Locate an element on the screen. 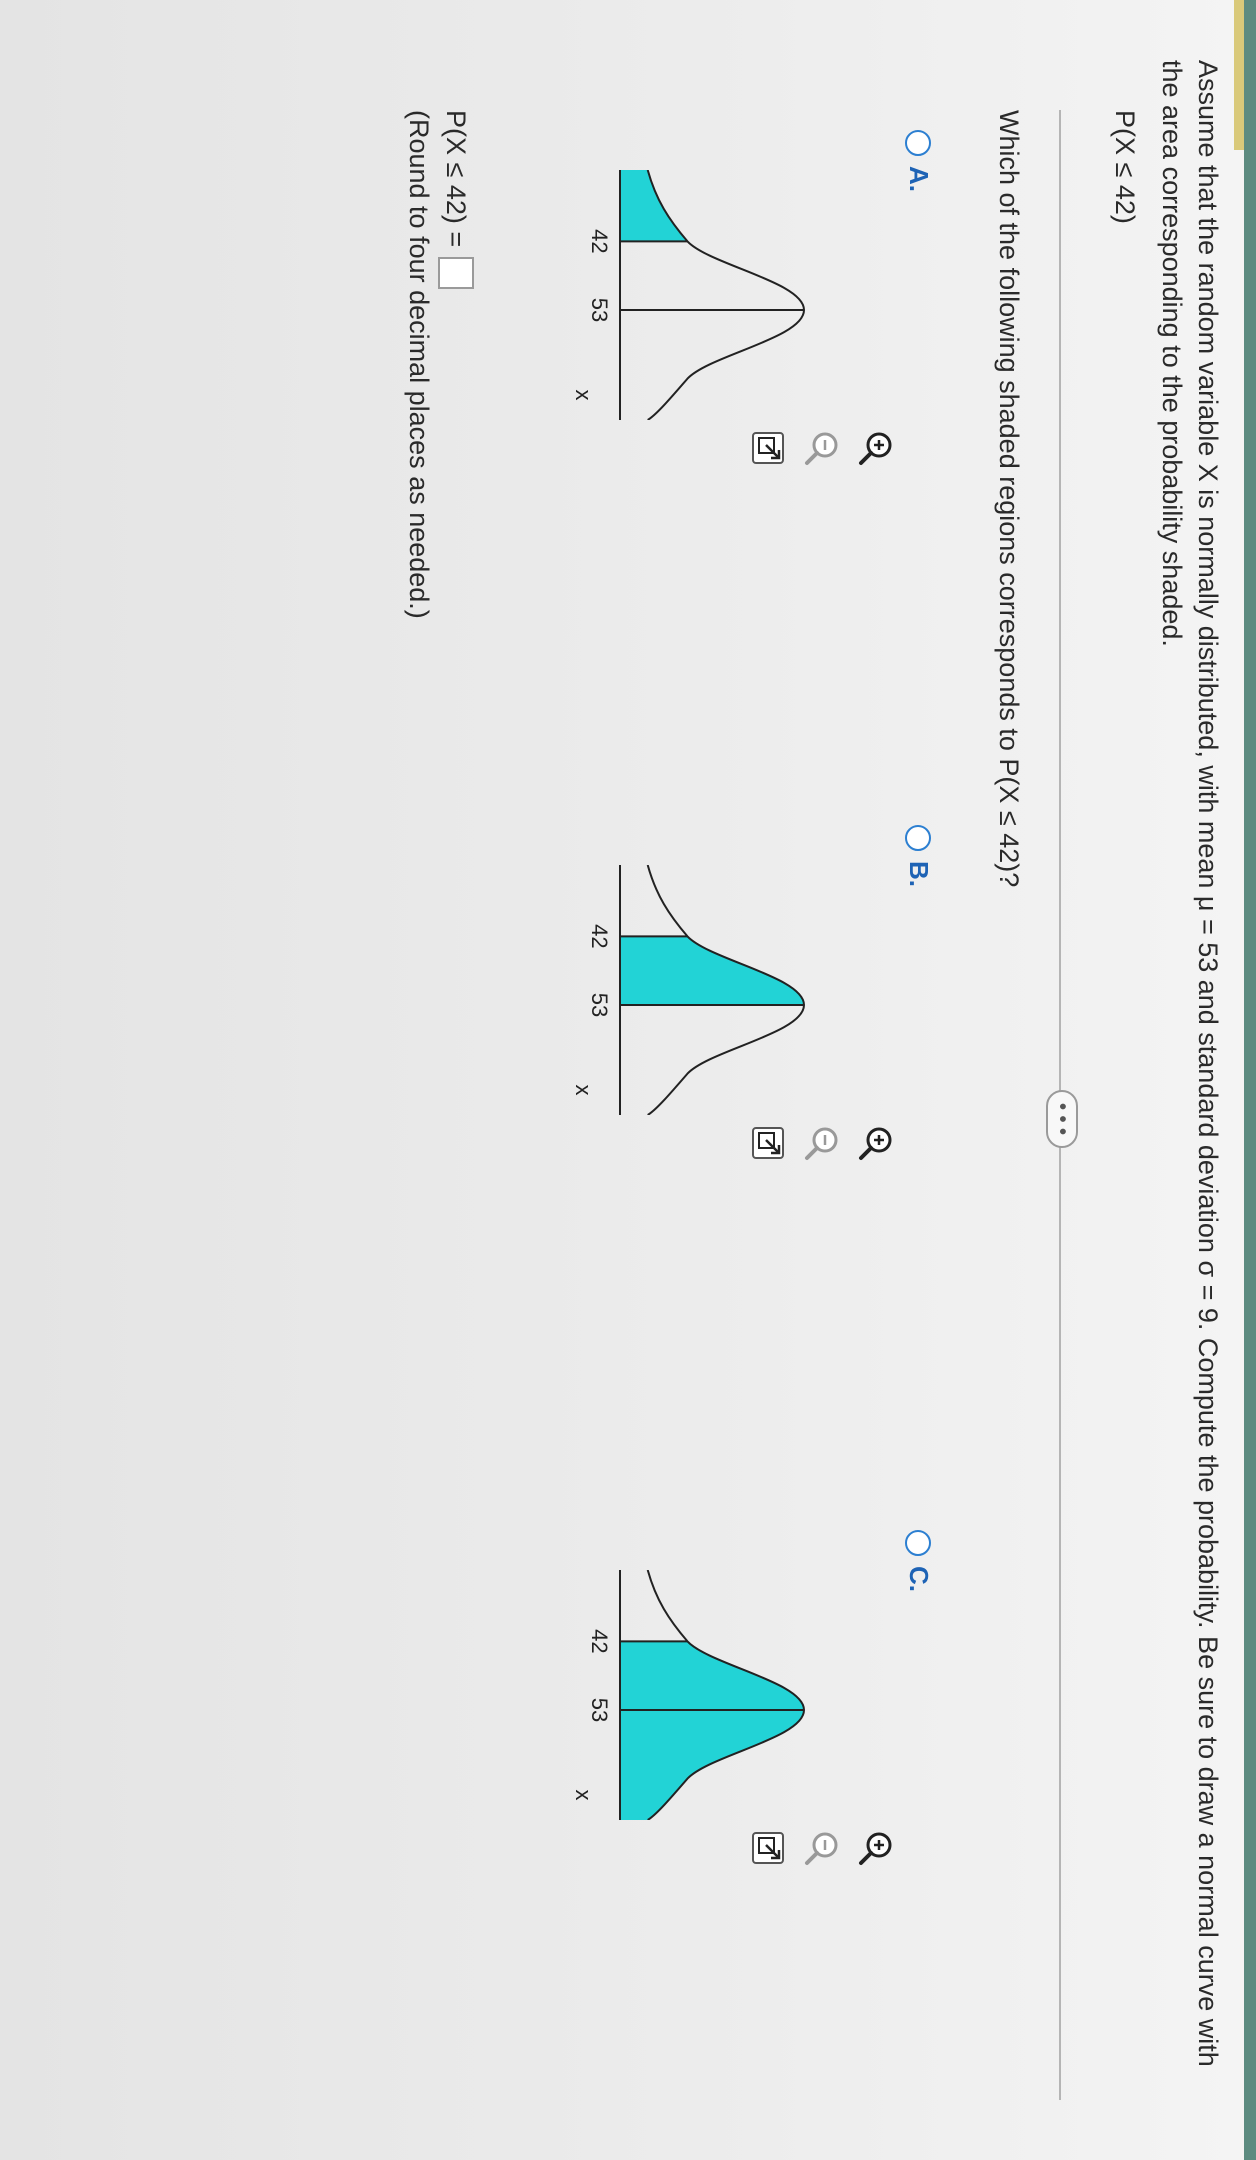  option-c-radio is located at coordinates (918, 1543).